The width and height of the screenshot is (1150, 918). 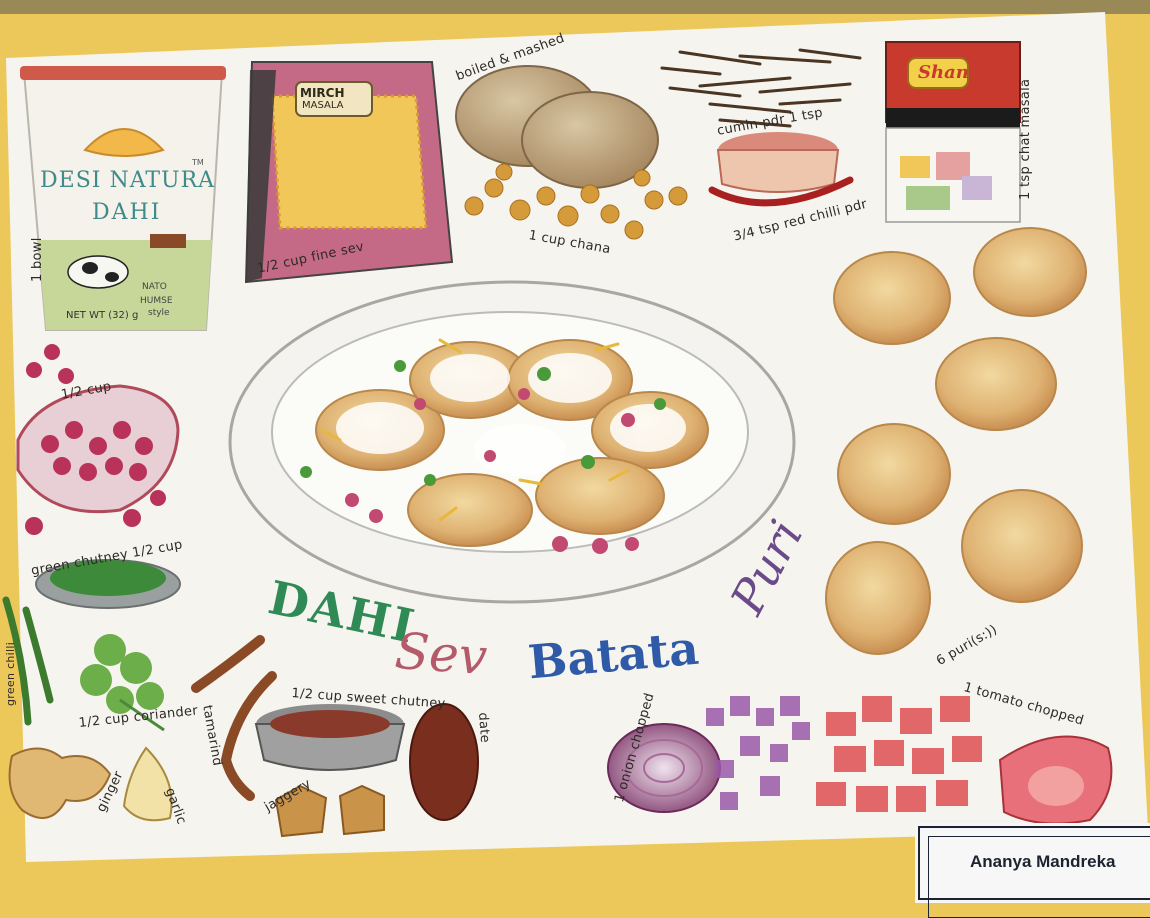 I want to click on dahi-style-label: HUMSE, so click(x=156, y=301).